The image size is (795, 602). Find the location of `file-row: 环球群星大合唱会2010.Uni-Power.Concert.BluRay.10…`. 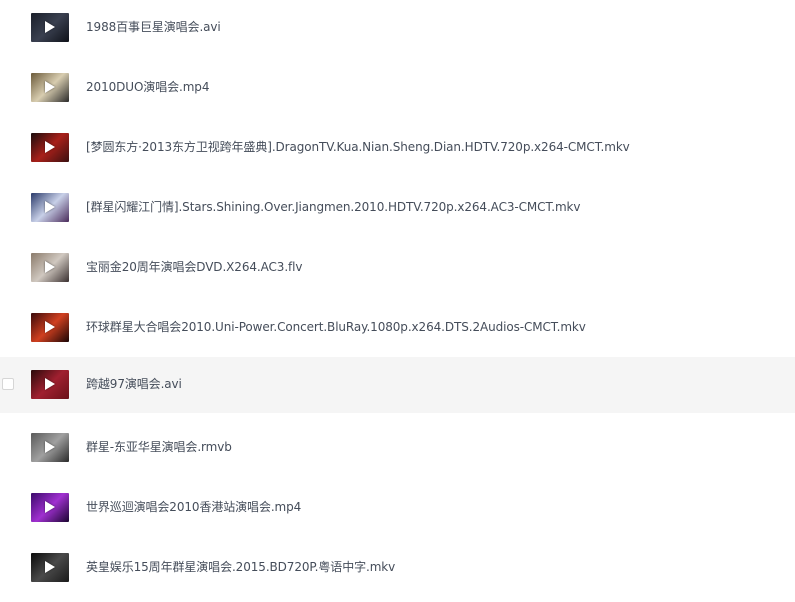

file-row: 环球群星大合唱会2010.Uni-Power.Concert.BluRay.10… is located at coordinates (397, 328).